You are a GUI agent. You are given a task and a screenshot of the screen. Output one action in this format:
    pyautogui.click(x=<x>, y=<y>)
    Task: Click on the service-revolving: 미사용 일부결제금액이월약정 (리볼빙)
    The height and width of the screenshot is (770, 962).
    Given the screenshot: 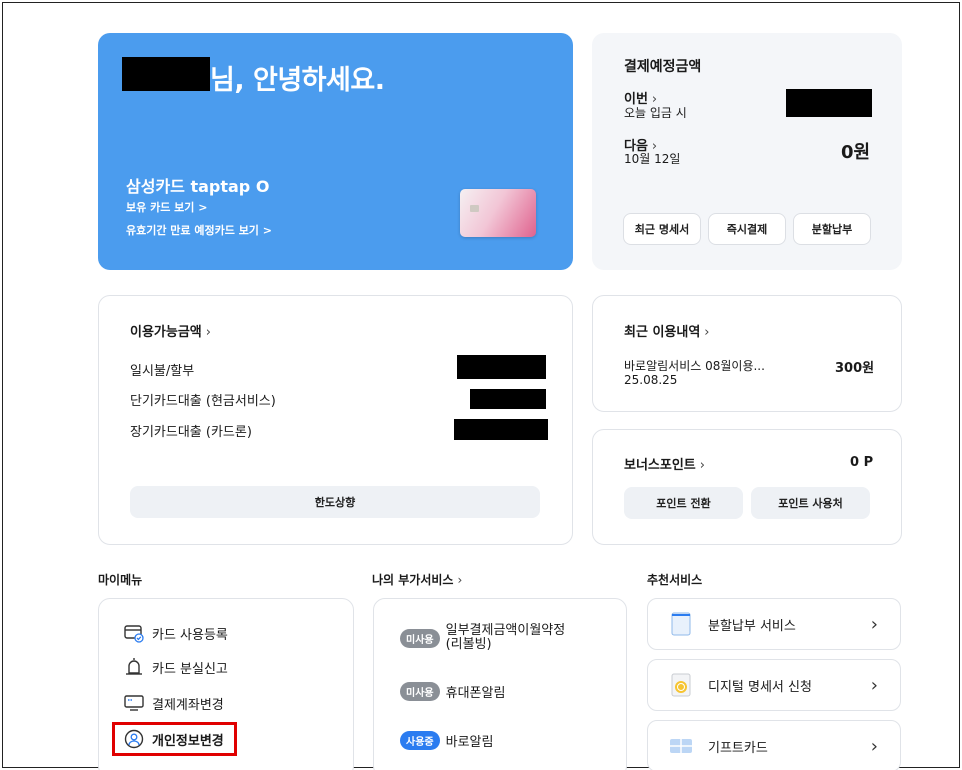 What is the action you would take?
    pyautogui.click(x=482, y=638)
    